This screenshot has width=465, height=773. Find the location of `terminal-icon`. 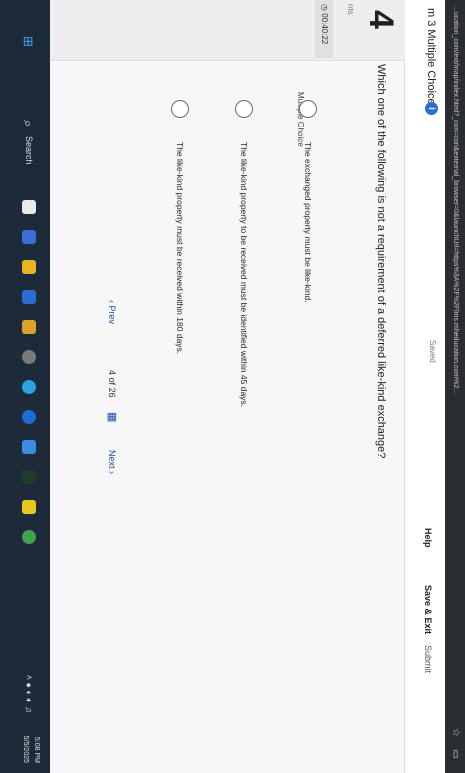

terminal-icon is located at coordinates (29, 477).